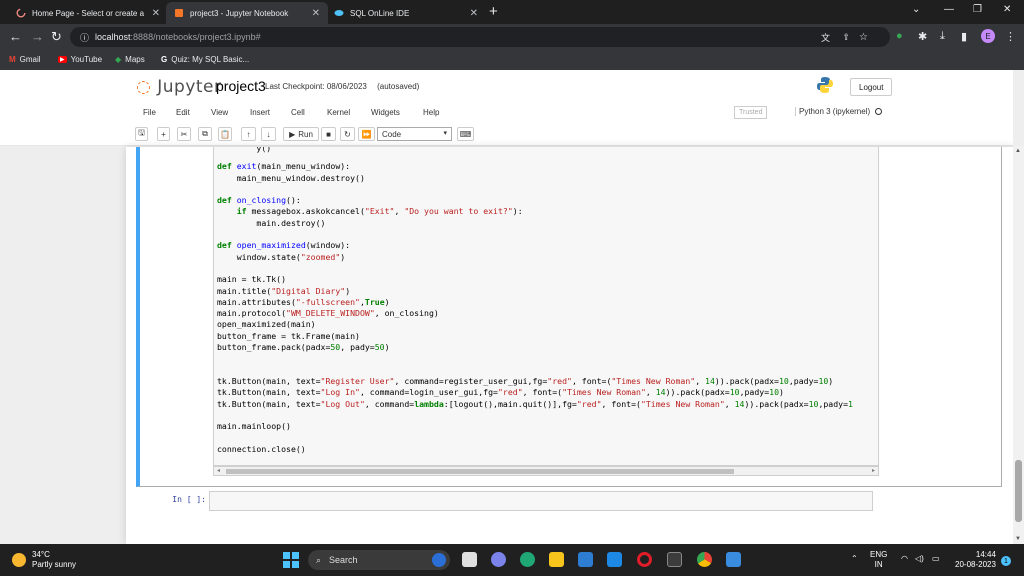 This screenshot has width=1024, height=576. What do you see at coordinates (916, 9) in the screenshot?
I see `chevron-down-icon: ⌄` at bounding box center [916, 9].